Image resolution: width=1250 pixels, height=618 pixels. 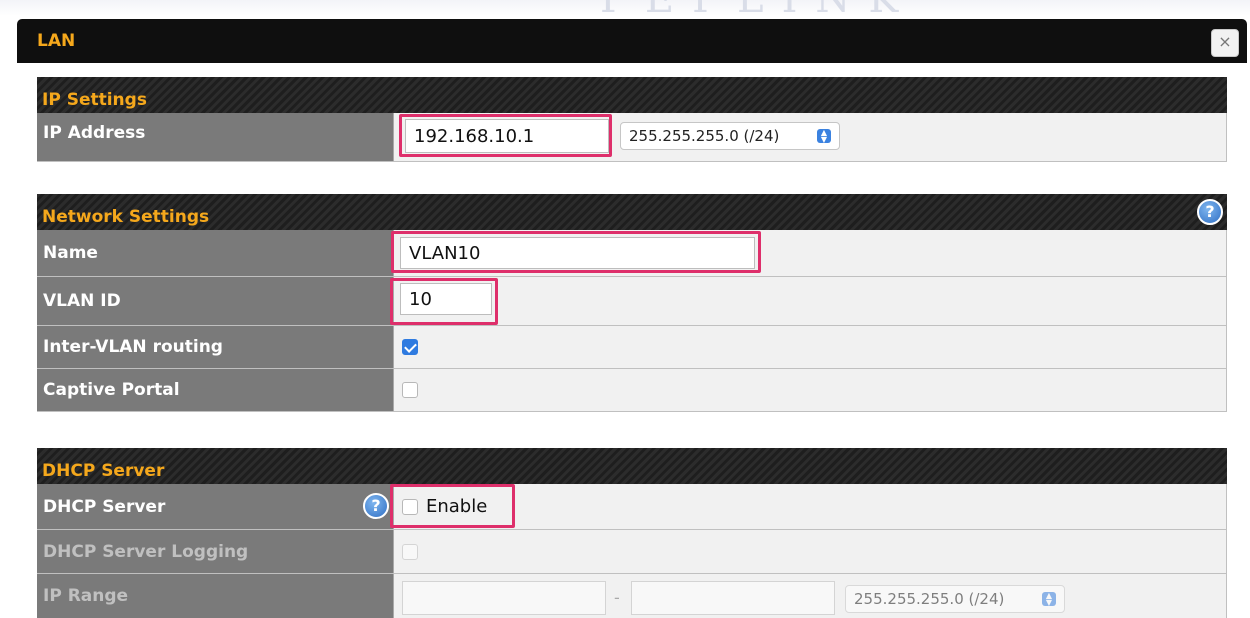 I want to click on dhcp-logging-value-cell, so click(x=810, y=551).